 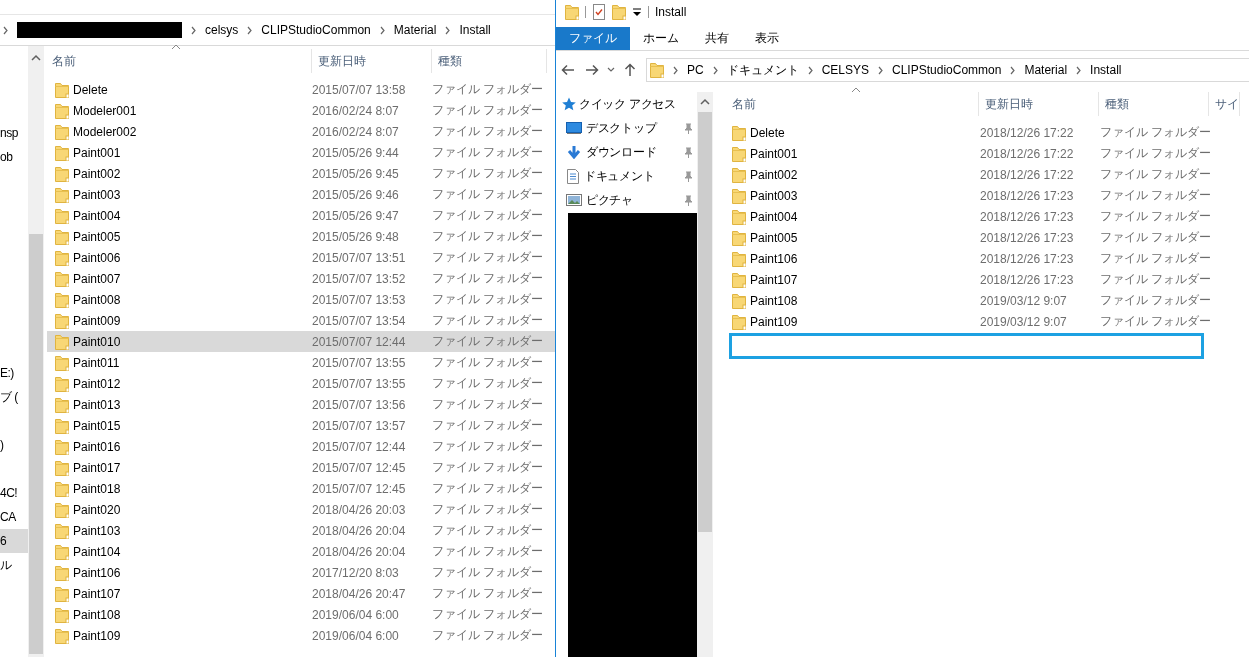 What do you see at coordinates (301, 530) in the screenshot?
I see `file-row: Paint103 2018/04/26 20:04 ファイル フォルダー` at bounding box center [301, 530].